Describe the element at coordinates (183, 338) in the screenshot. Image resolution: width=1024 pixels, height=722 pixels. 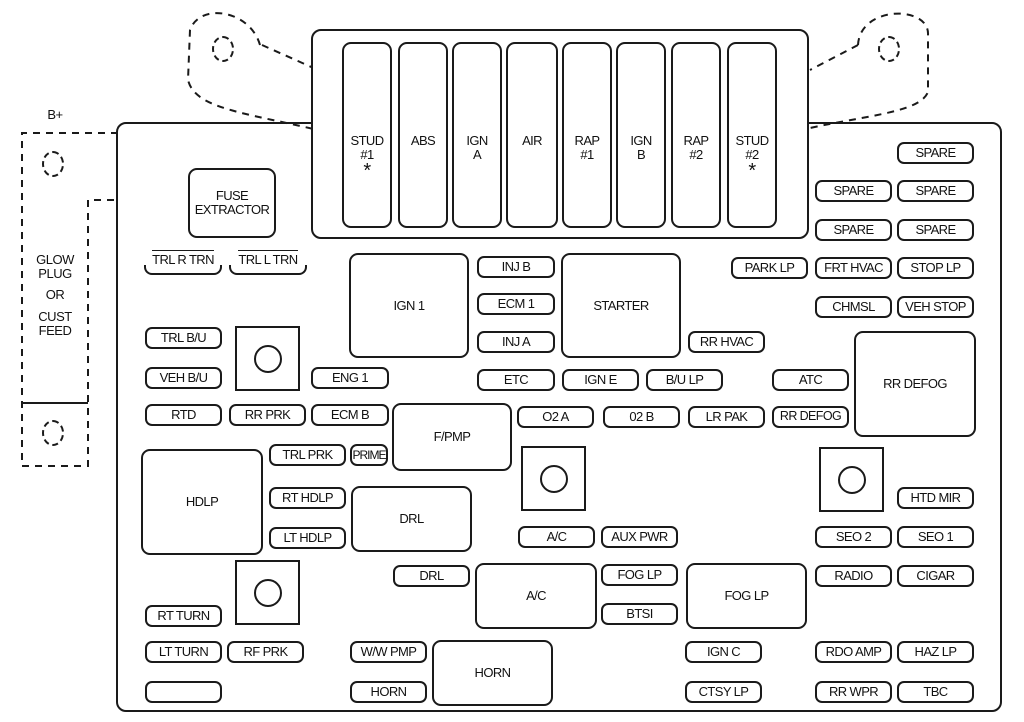
I see `fuse-trl-bu: TRL B/U` at that location.